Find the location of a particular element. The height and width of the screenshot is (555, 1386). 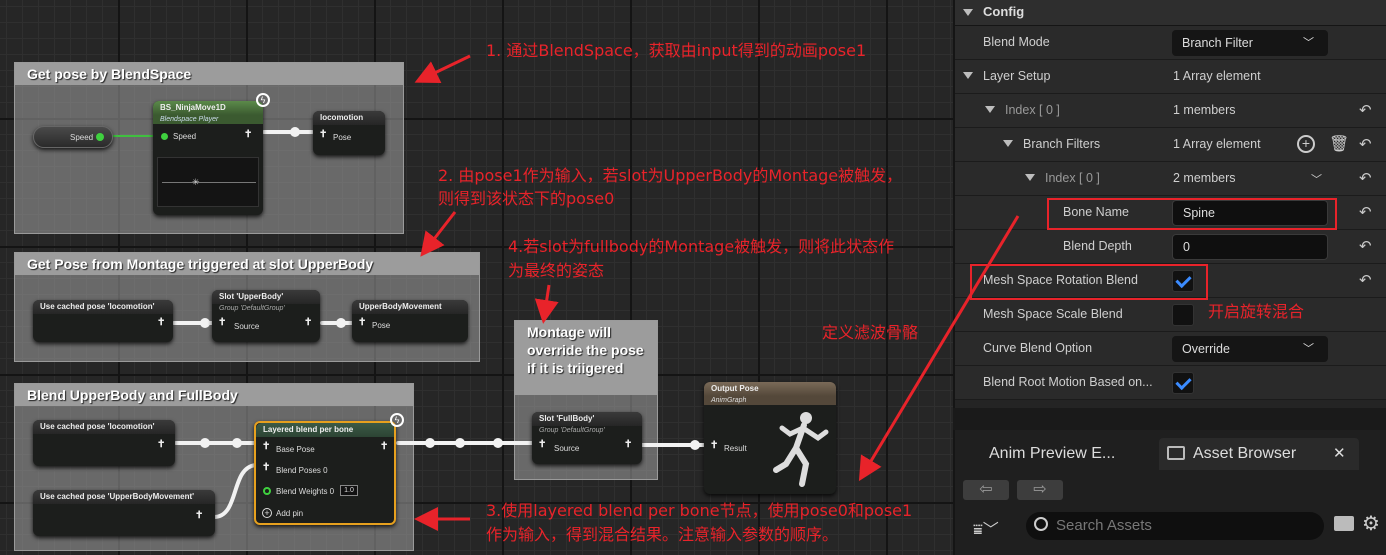

root-motion-checkbox is located at coordinates (1183, 383).